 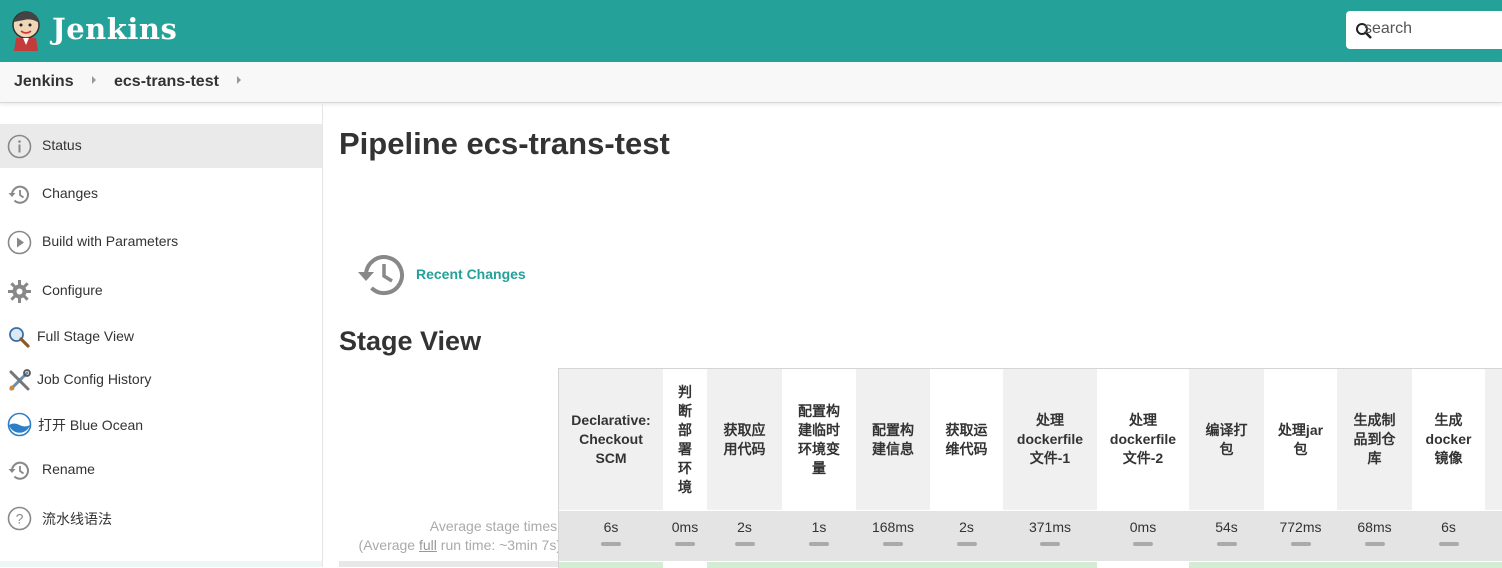 What do you see at coordinates (1143, 439) in the screenshot?
I see `stage-header: 处理dockerfile文件-2` at bounding box center [1143, 439].